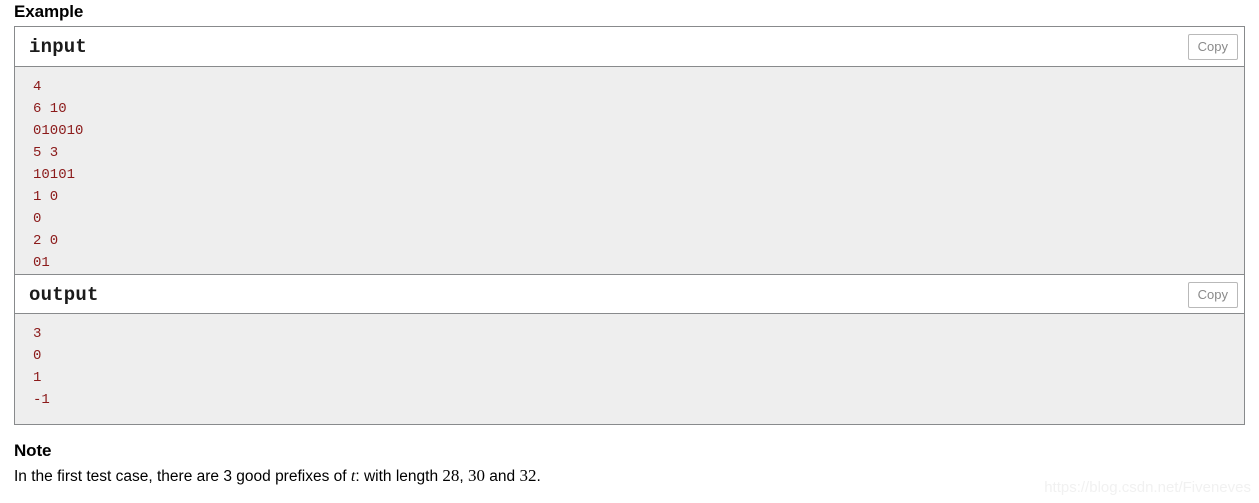 The width and height of the screenshot is (1259, 503). What do you see at coordinates (64, 295) in the screenshot?
I see `output-title-label: output` at bounding box center [64, 295].